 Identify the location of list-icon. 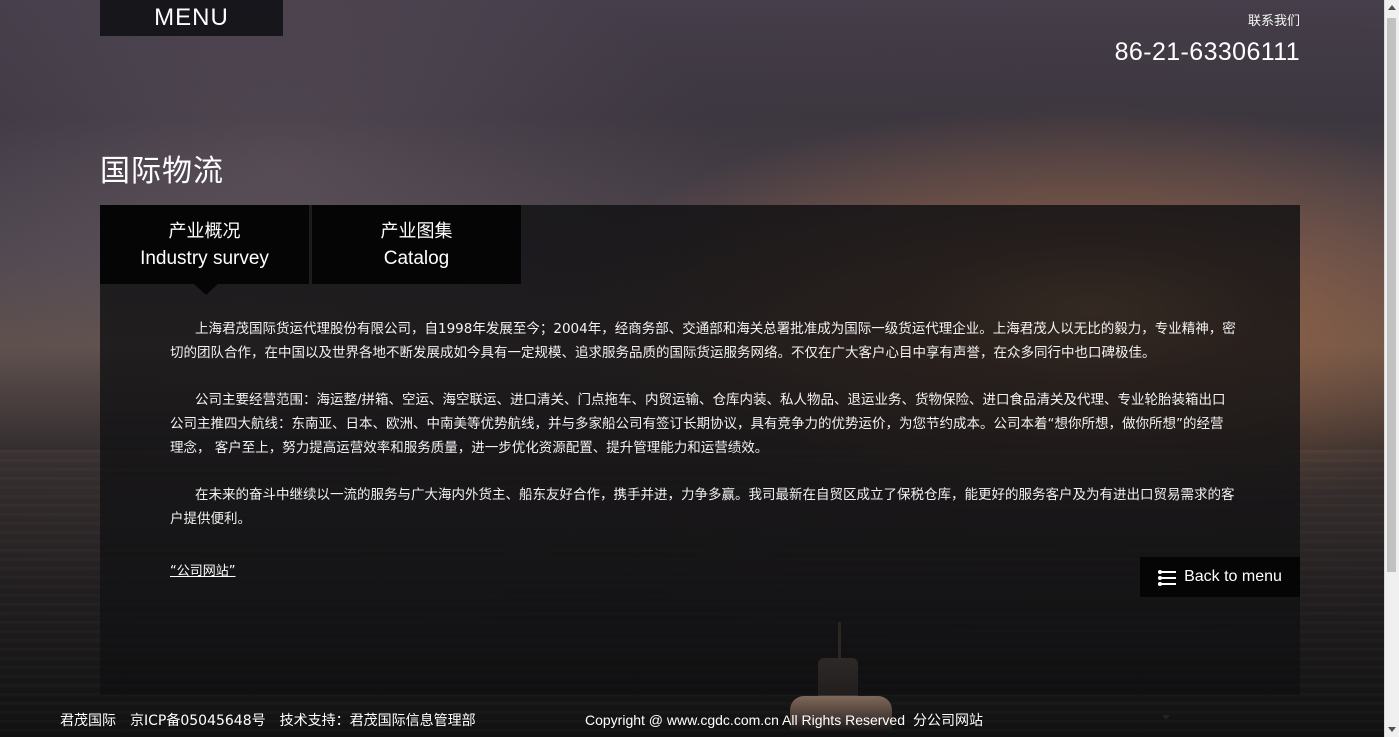
(1167, 577).